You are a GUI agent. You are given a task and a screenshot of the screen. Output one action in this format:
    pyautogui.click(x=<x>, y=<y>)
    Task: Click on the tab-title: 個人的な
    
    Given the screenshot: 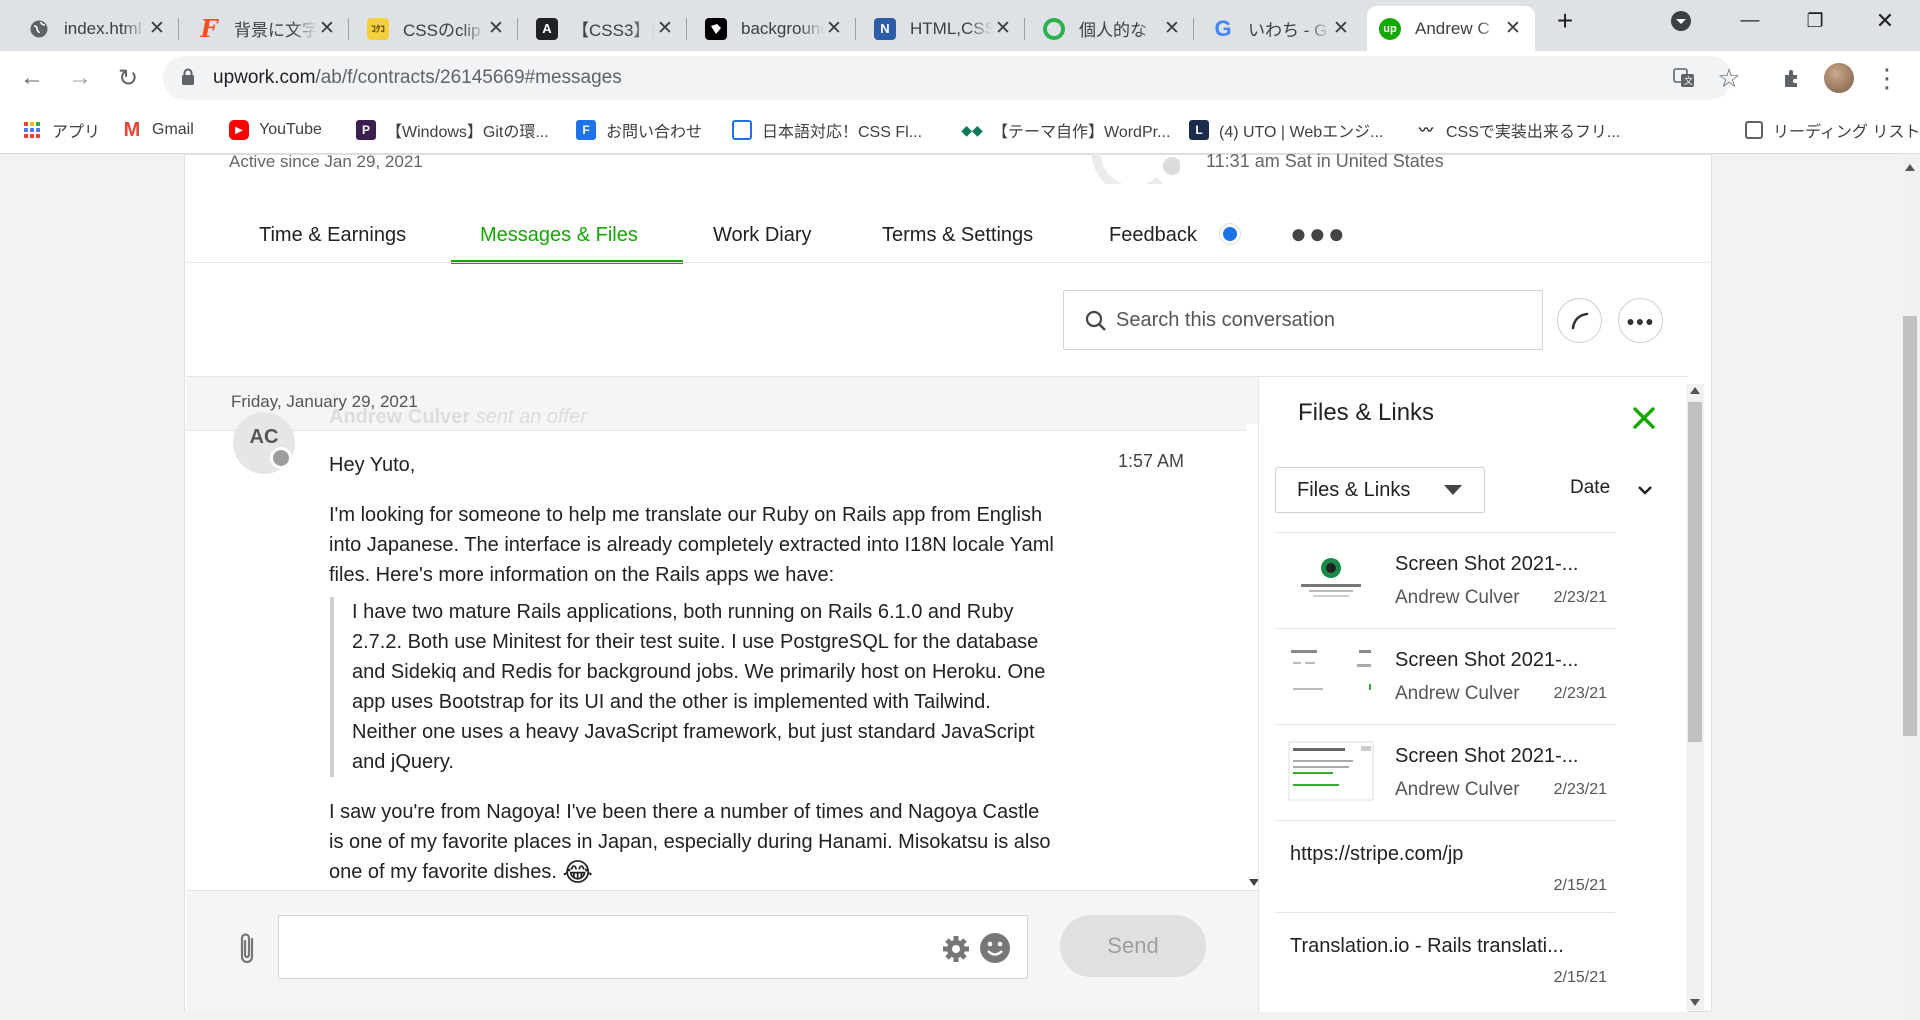 What is the action you would take?
    pyautogui.click(x=1113, y=30)
    